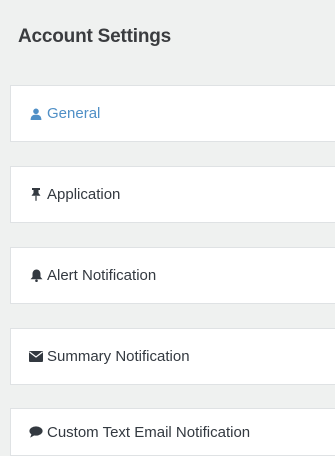 The width and height of the screenshot is (335, 456). What do you see at coordinates (118, 356) in the screenshot?
I see `menu-item-label: Summary Notification` at bounding box center [118, 356].